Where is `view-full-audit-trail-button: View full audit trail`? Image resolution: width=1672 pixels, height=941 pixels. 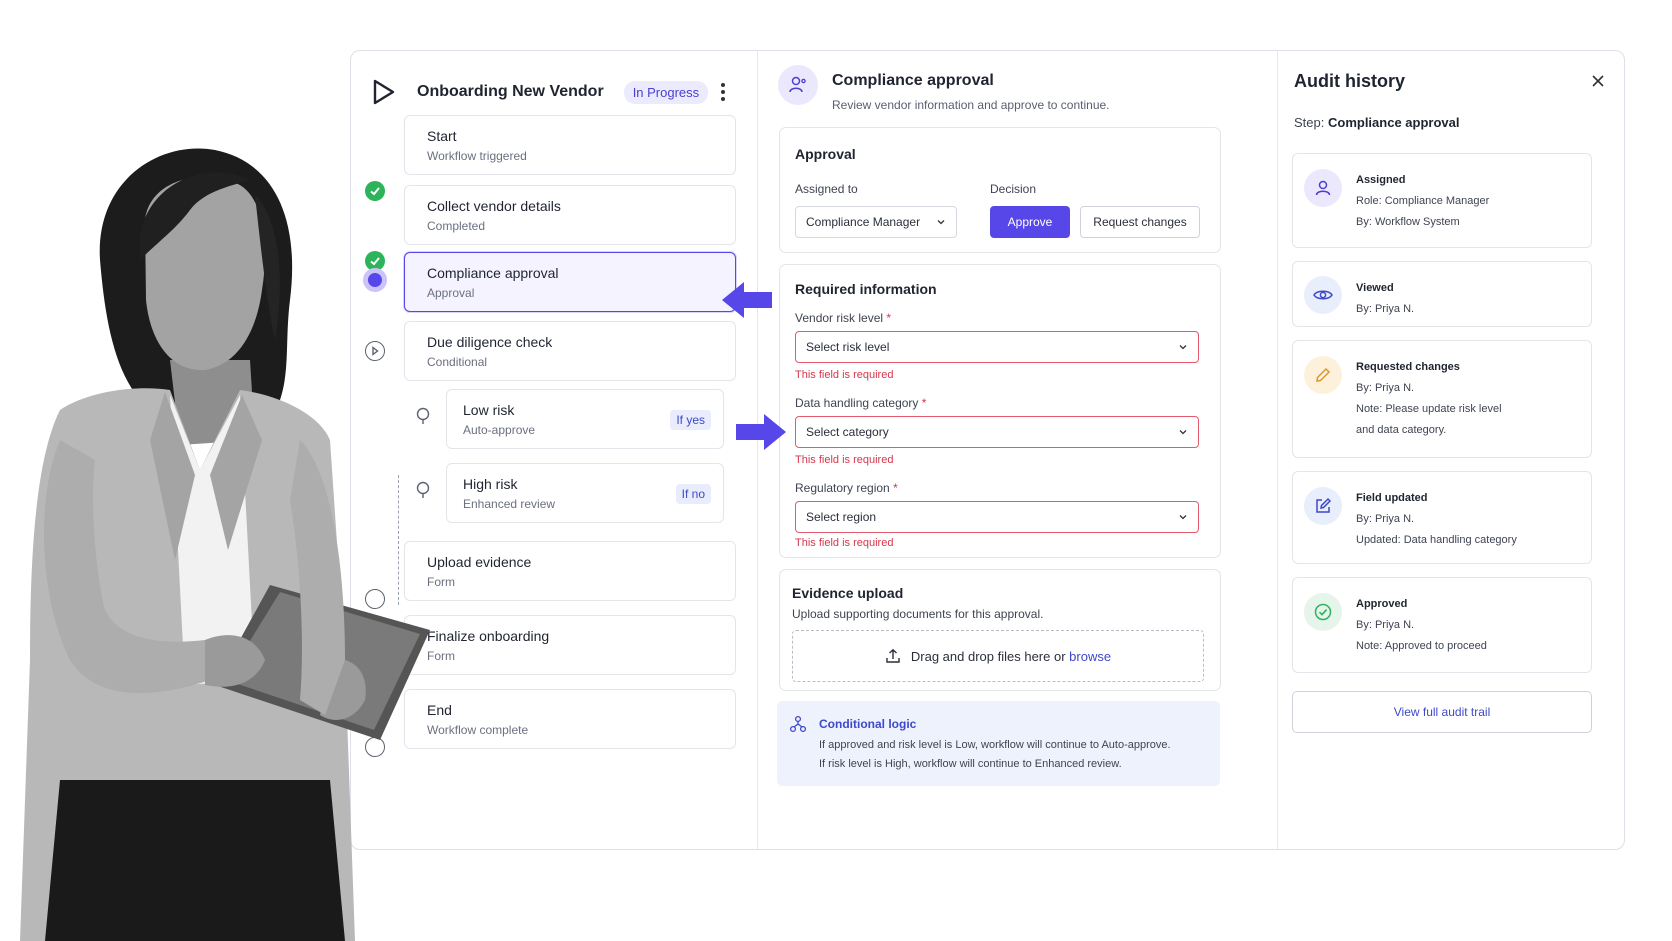 view-full-audit-trail-button: View full audit trail is located at coordinates (1442, 712).